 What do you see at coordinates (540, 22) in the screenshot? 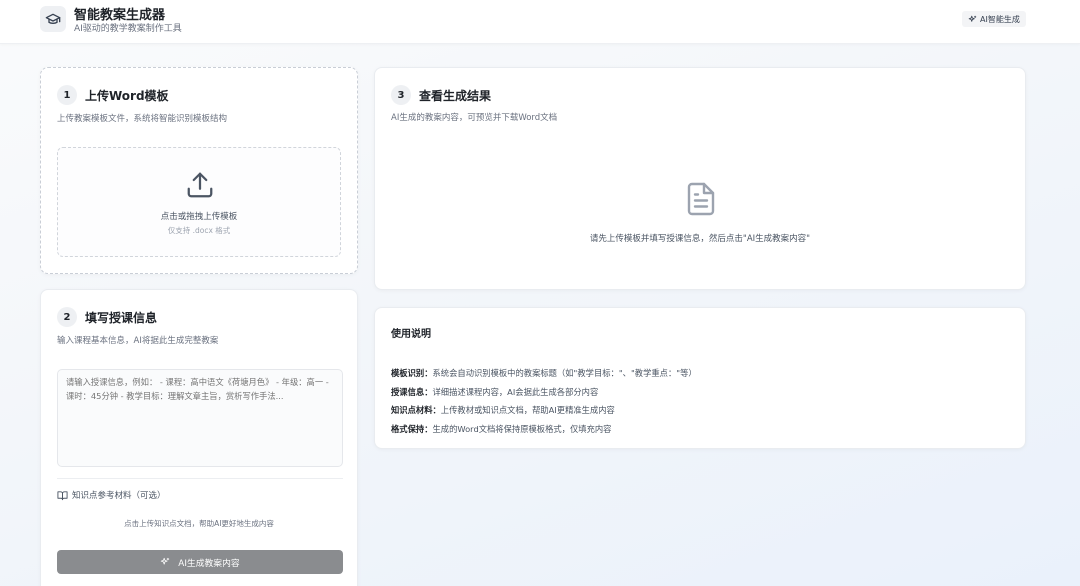
I see `app-header: 智能教案生成器 AI驱动的教学教案制作工具 AI智能生成` at bounding box center [540, 22].